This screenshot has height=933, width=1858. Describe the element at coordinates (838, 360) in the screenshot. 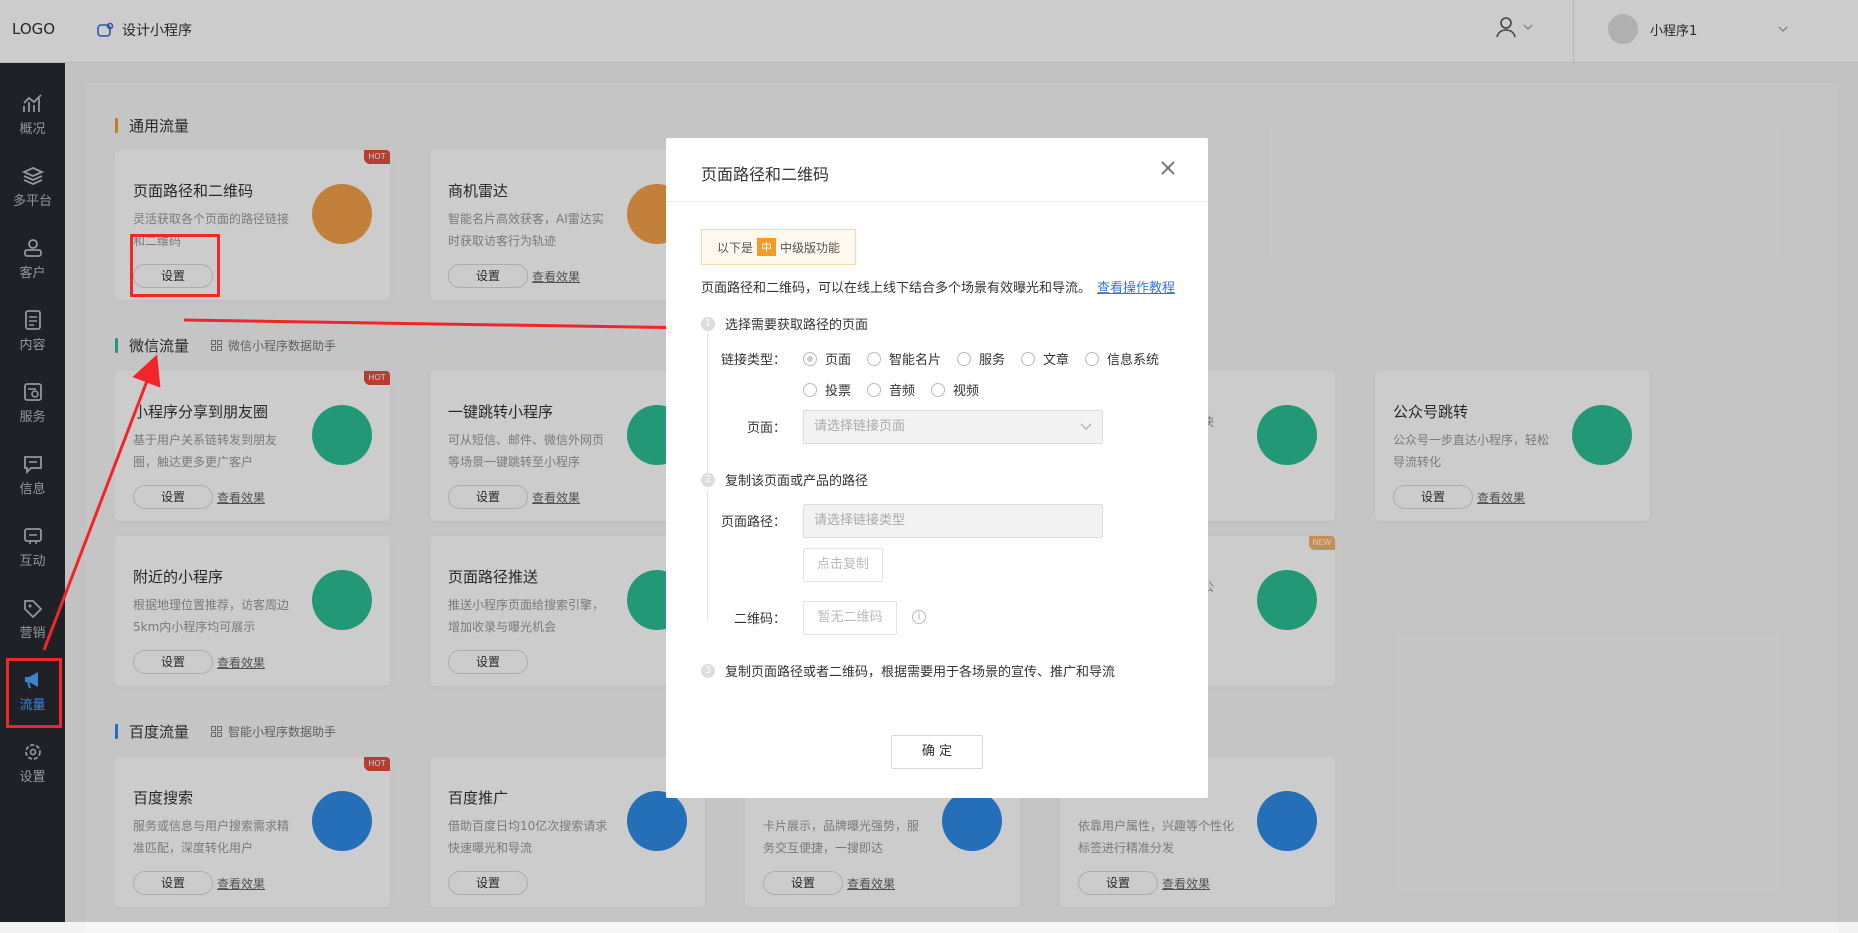

I see `radio-label: 页面` at that location.